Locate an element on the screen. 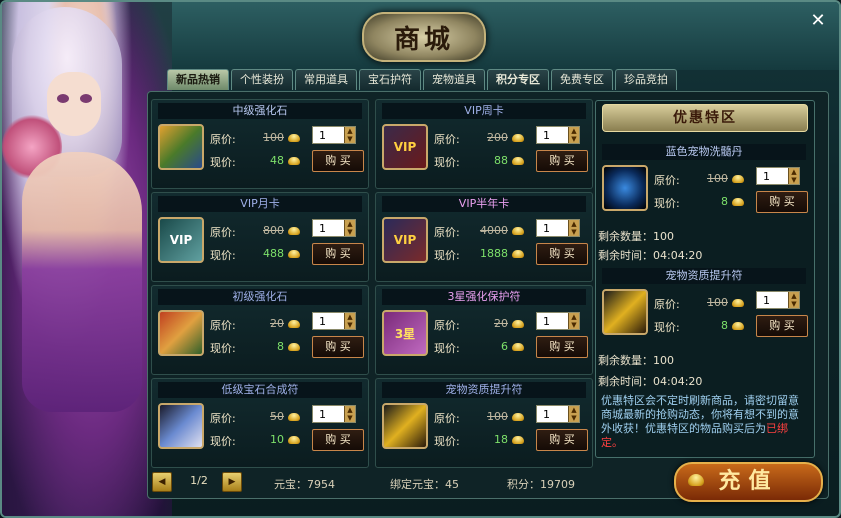  face is located at coordinates (74, 104).